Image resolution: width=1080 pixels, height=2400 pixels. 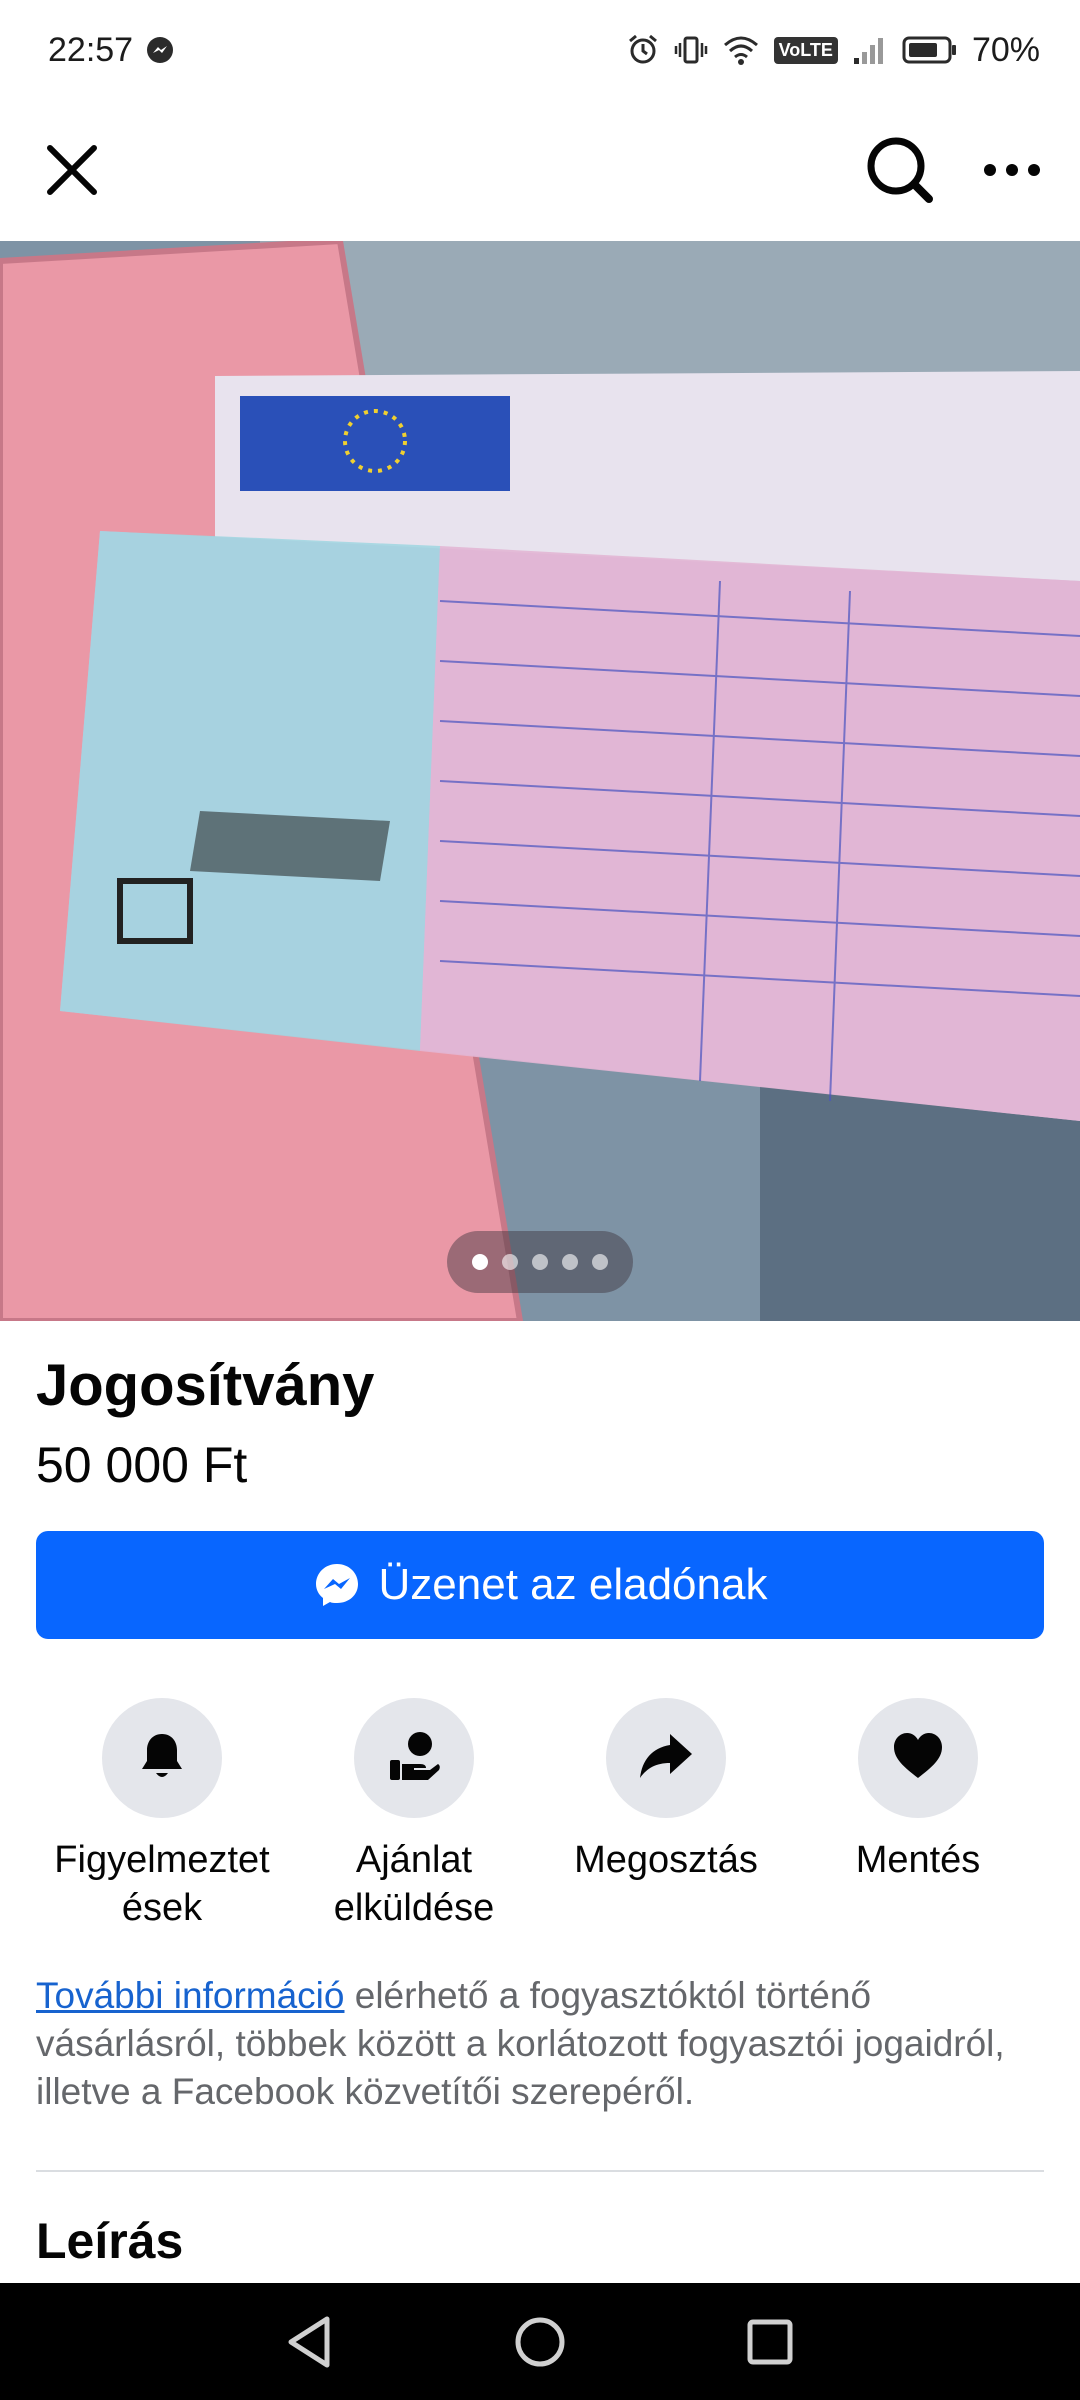 What do you see at coordinates (190, 1995) in the screenshot?
I see `more-info-link: További információ` at bounding box center [190, 1995].